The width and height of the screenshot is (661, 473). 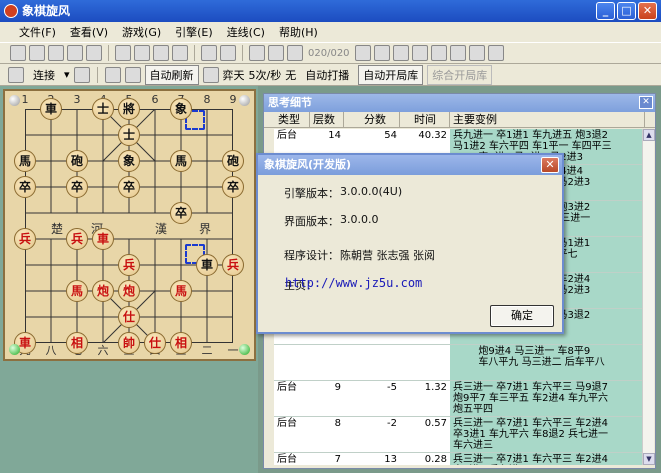 What do you see at coordinates (400, 53) in the screenshot?
I see `last-move-icon` at bounding box center [400, 53].